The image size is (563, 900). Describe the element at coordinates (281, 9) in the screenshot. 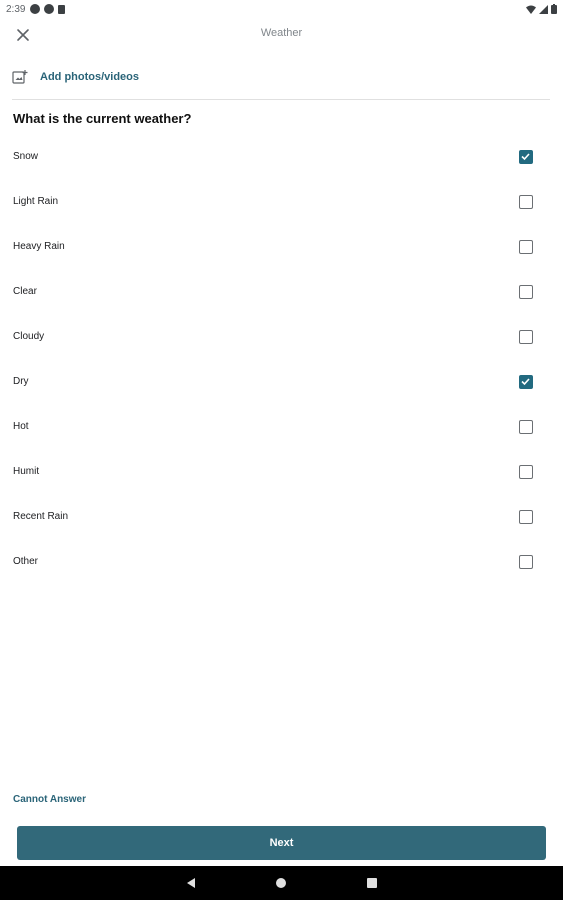

I see `status-bar: 2:39` at that location.